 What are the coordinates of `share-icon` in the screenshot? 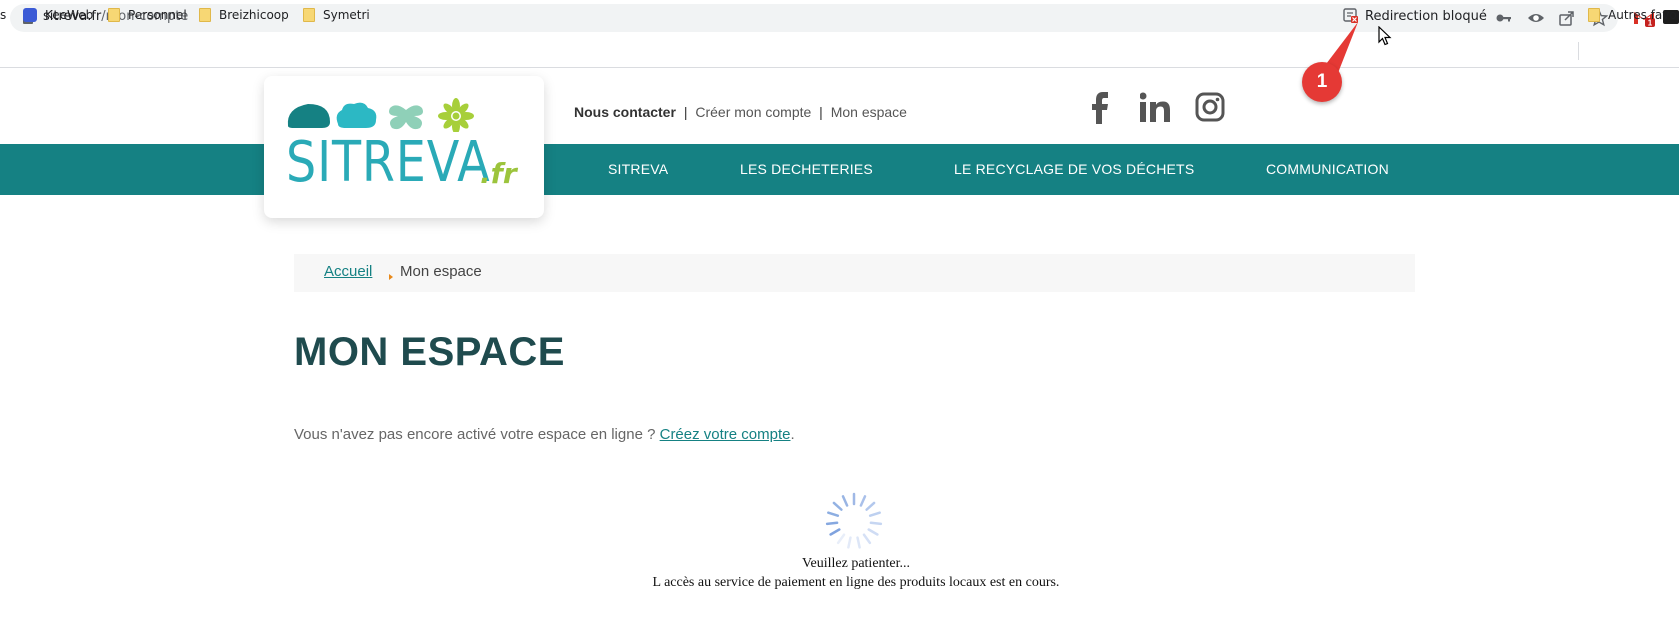 It's located at (1567, 18).